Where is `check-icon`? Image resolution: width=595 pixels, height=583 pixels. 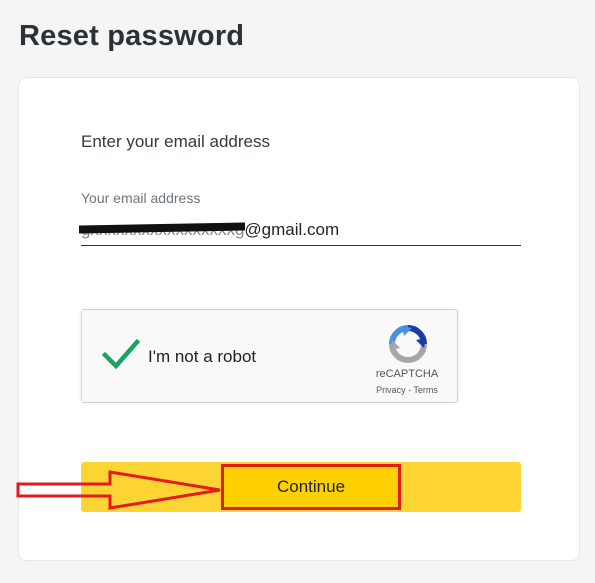 check-icon is located at coordinates (121, 354).